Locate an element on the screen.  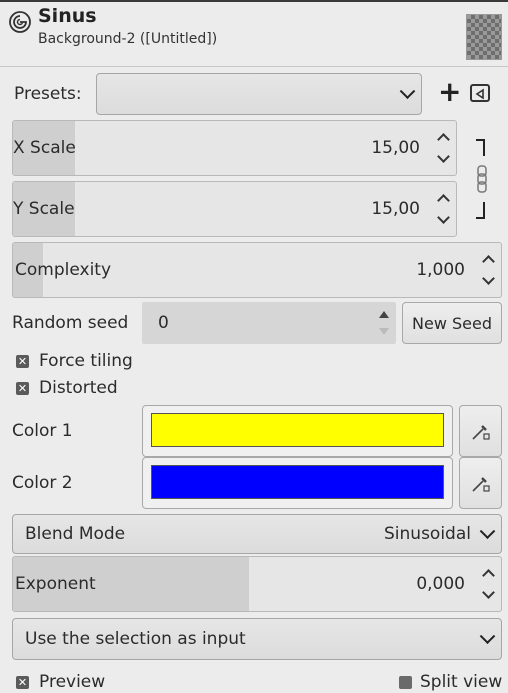
color1-label: Color 1 is located at coordinates (42, 431).